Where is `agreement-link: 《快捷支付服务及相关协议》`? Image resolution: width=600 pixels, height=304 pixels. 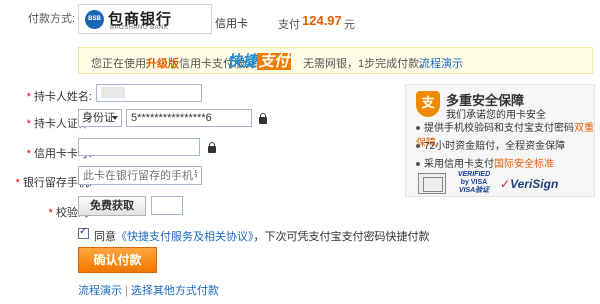 agreement-link: 《快捷支付服务及相关协议》 is located at coordinates (185, 237).